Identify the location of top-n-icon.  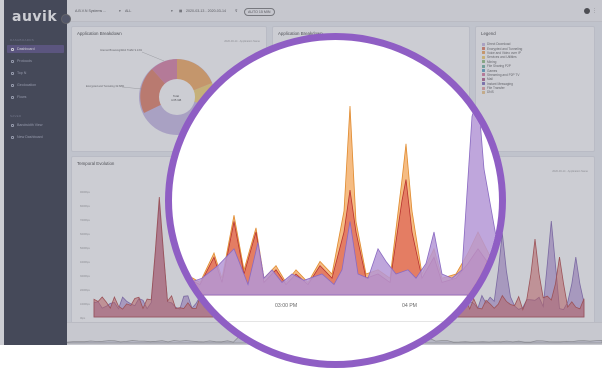
(12, 73).